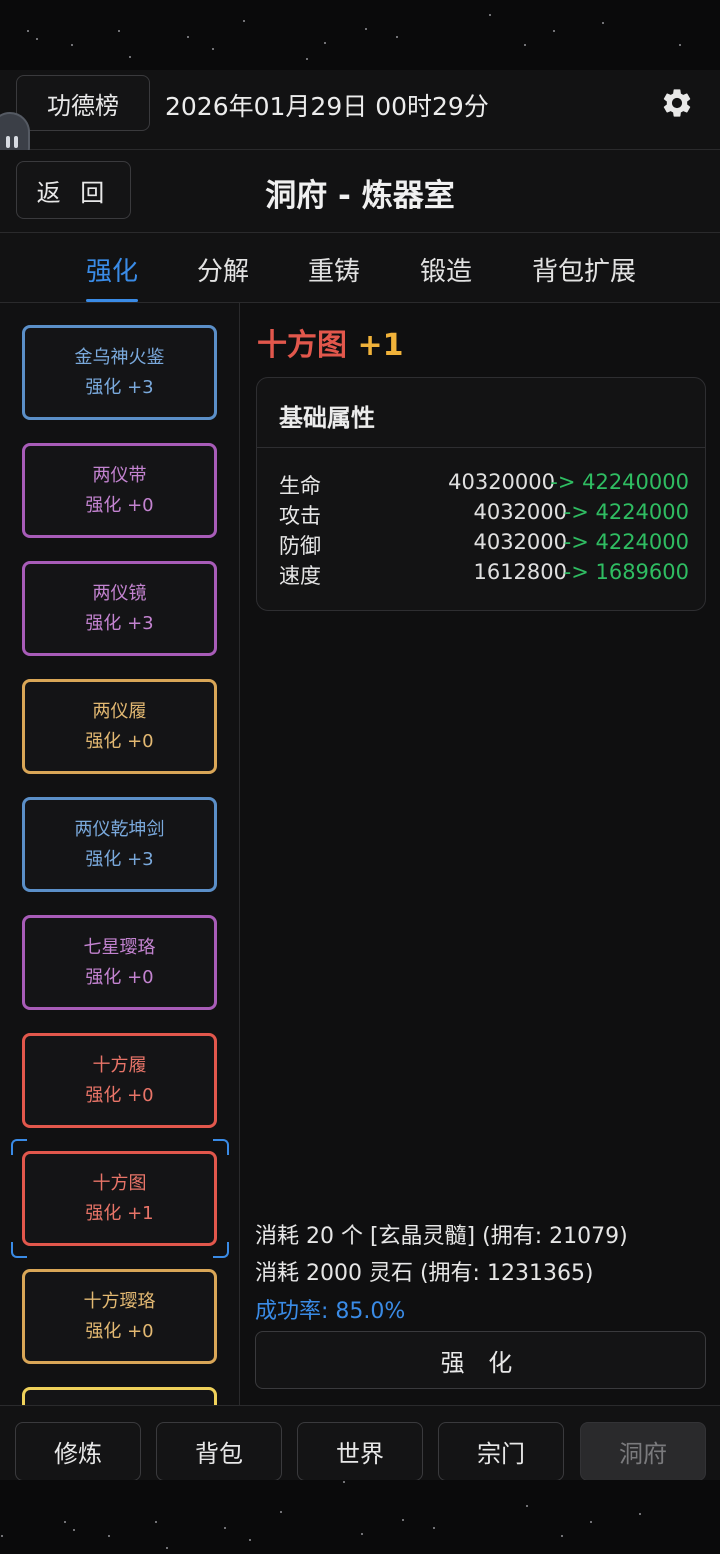 The height and width of the screenshot is (1554, 720). What do you see at coordinates (119, 1301) in the screenshot?
I see `equipment-card-name: 十方璎珞` at bounding box center [119, 1301].